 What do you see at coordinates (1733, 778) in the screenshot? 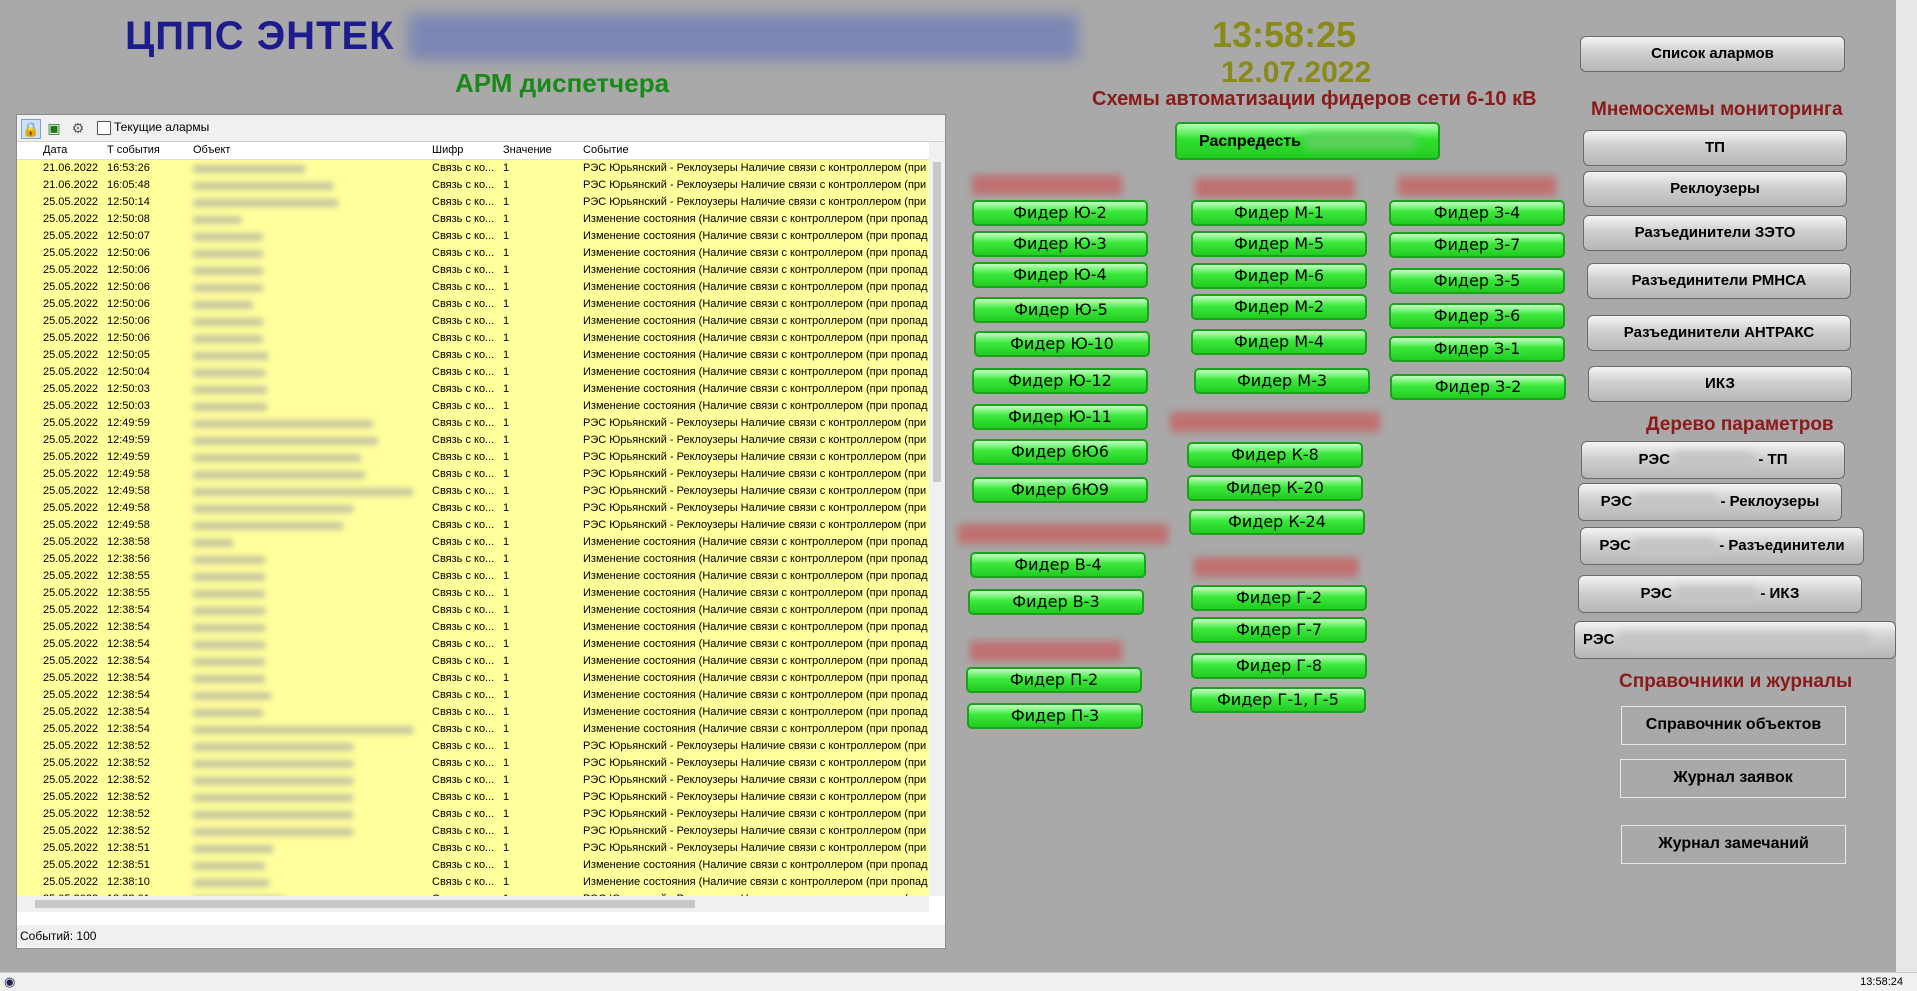
I see `requests-journal-button: Журнал заявок` at bounding box center [1733, 778].